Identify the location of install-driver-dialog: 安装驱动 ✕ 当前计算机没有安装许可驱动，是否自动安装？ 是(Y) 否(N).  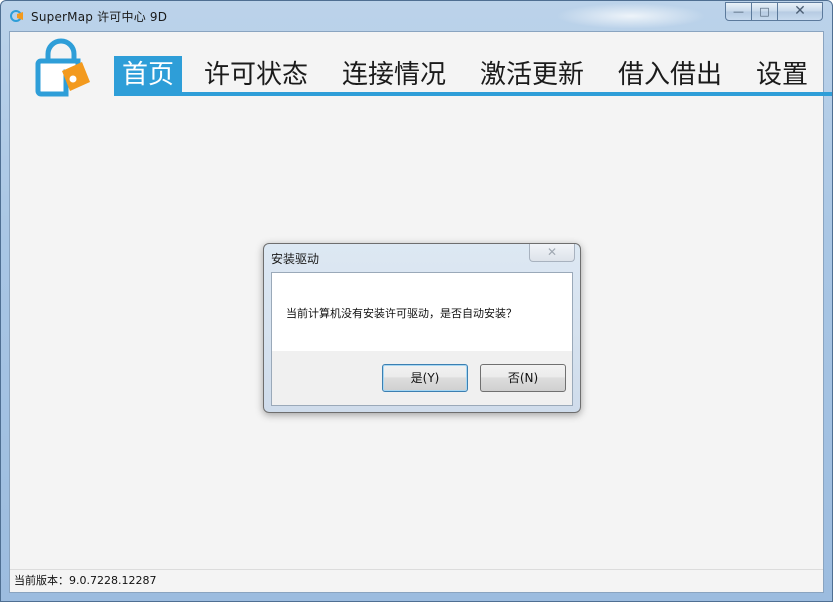
(422, 328).